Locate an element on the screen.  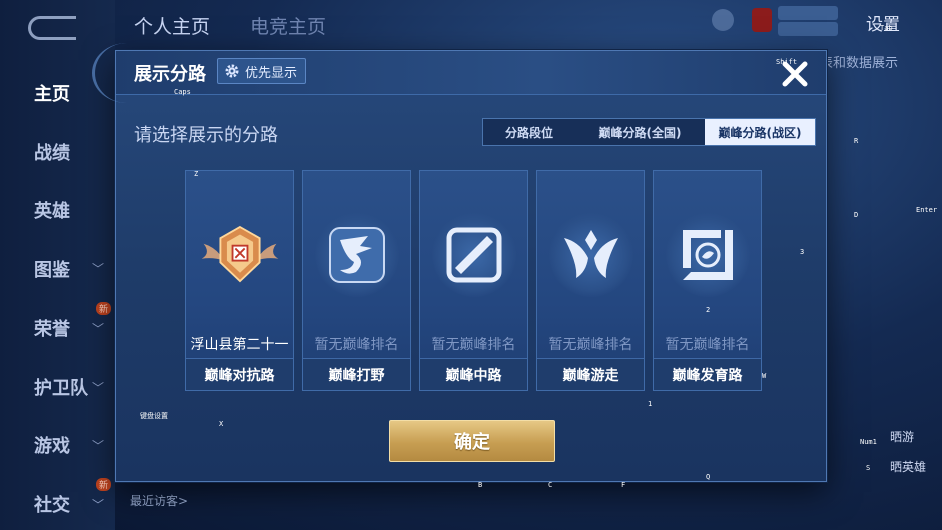
nav-item-record: 战绩 is located at coordinates (52, 152).